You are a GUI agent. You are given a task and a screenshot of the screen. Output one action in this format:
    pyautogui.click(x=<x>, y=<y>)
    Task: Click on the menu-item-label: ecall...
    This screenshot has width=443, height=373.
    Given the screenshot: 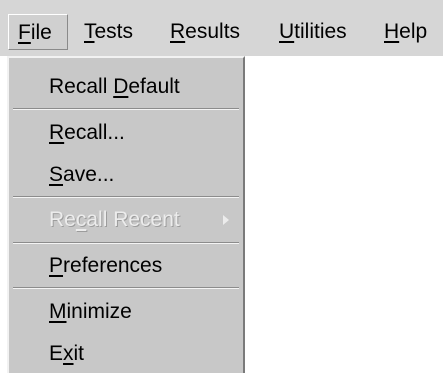 What is the action you would take?
    pyautogui.click(x=94, y=132)
    